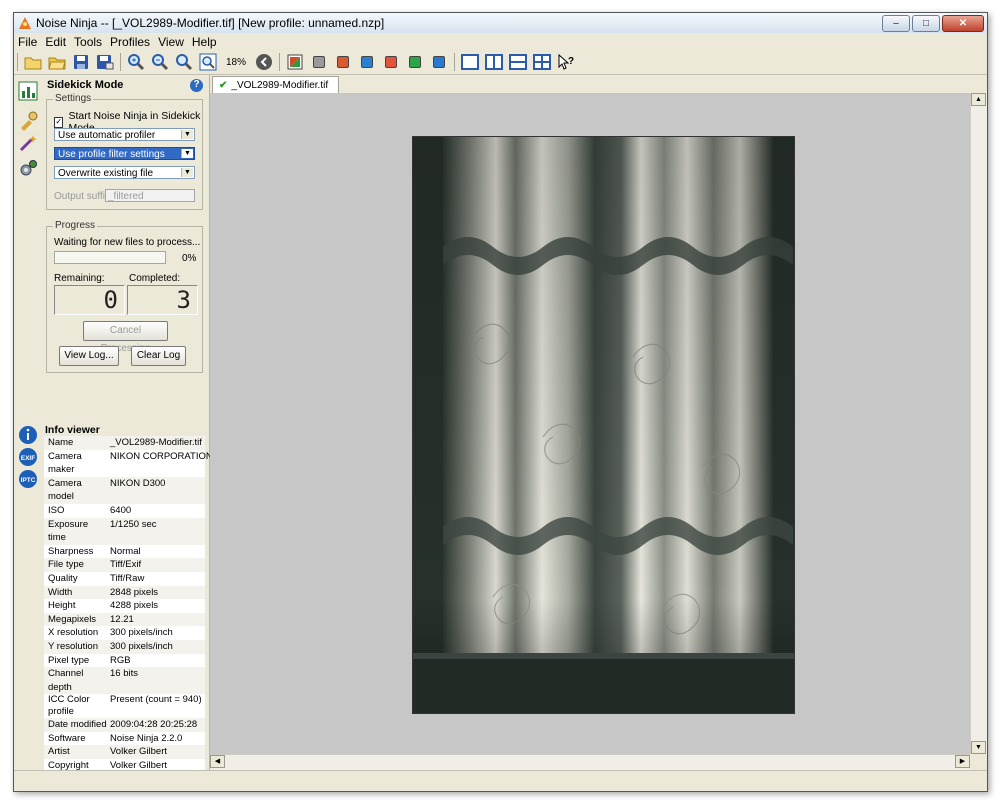 The height and width of the screenshot is (806, 1000). I want to click on info-value: 2009:04:28 20:25:28, so click(154, 725).